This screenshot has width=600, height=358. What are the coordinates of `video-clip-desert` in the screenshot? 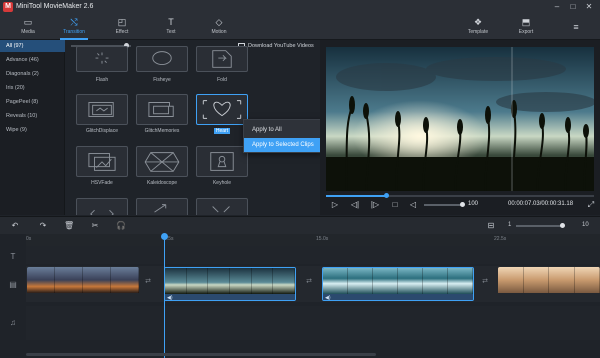 It's located at (549, 284).